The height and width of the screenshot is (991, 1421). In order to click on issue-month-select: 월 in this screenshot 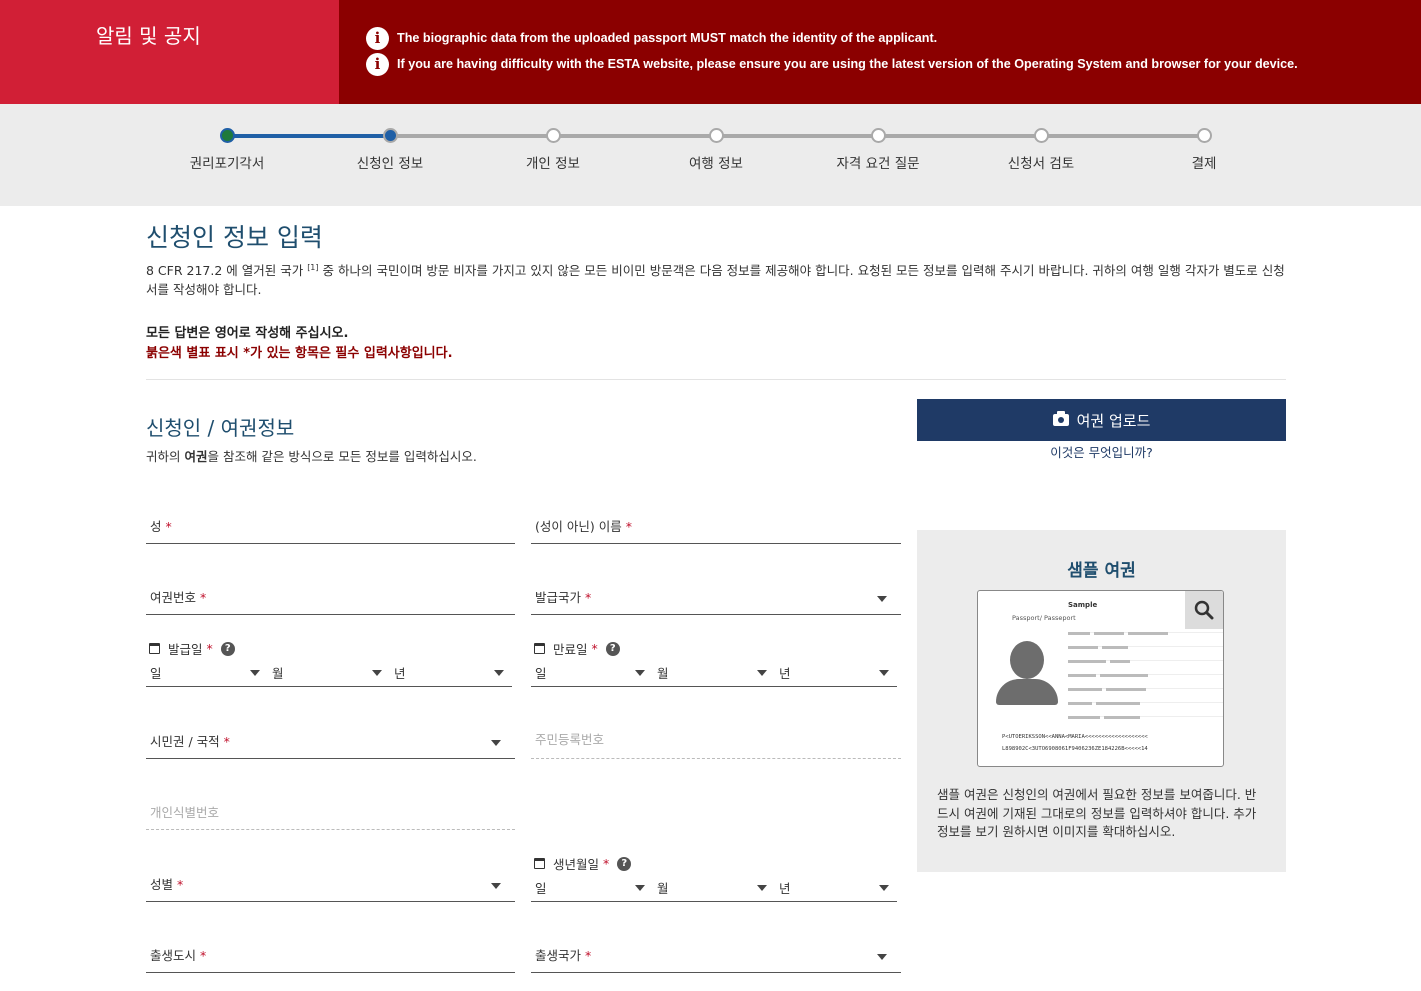, I will do `click(329, 673)`.